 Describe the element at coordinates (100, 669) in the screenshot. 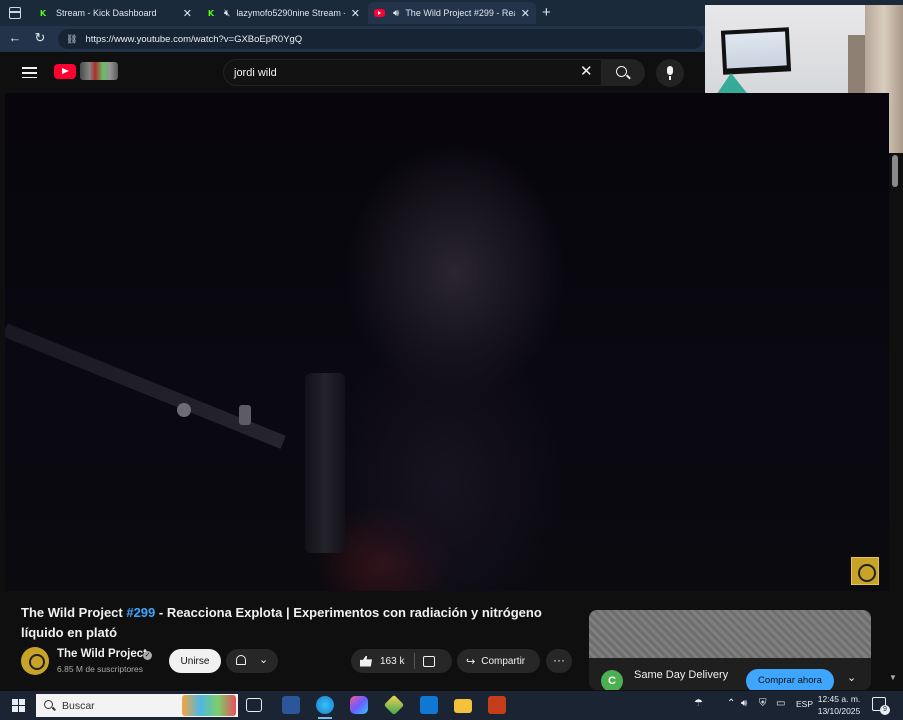

I see `subscriber-count: 6.85 M de suscriptores` at that location.